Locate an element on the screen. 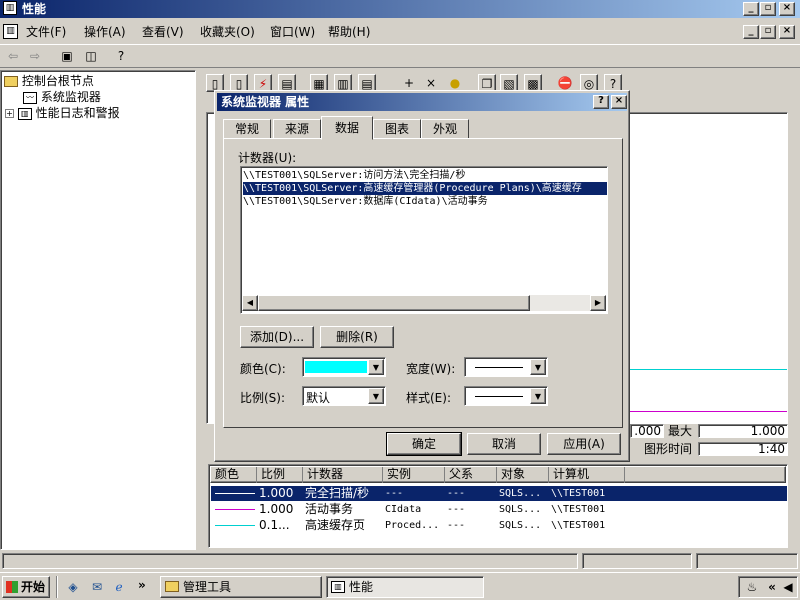 The height and width of the screenshot is (600, 800). close-button: × is located at coordinates (787, 9).